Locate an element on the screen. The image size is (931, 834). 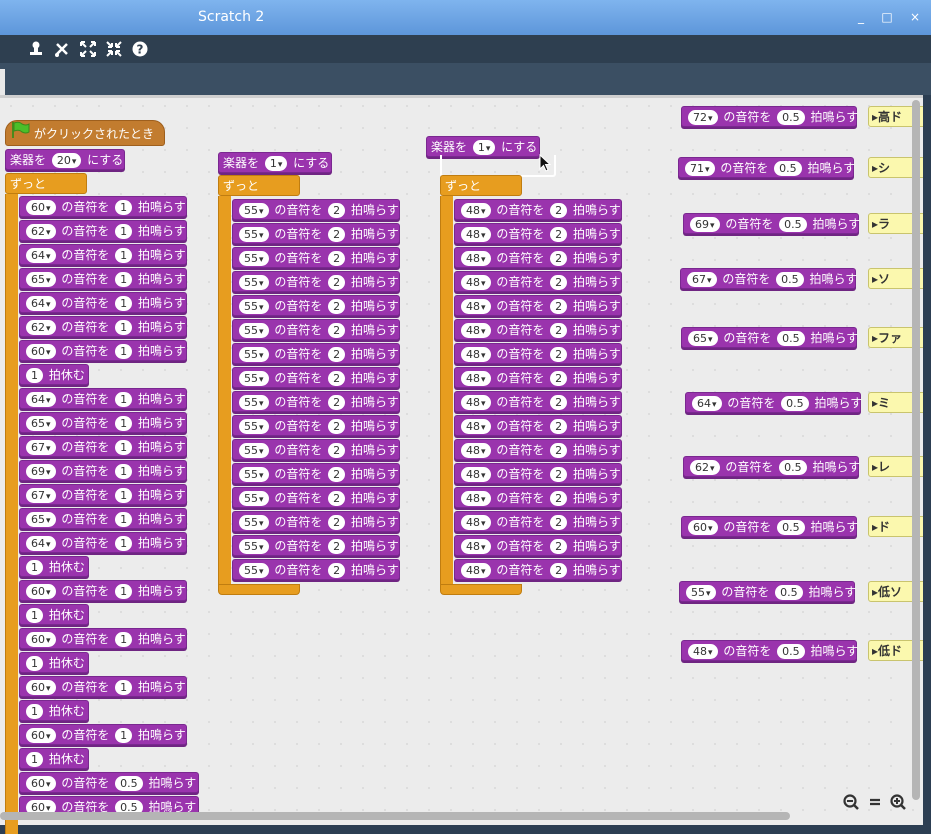
close-button: × is located at coordinates (915, 17).